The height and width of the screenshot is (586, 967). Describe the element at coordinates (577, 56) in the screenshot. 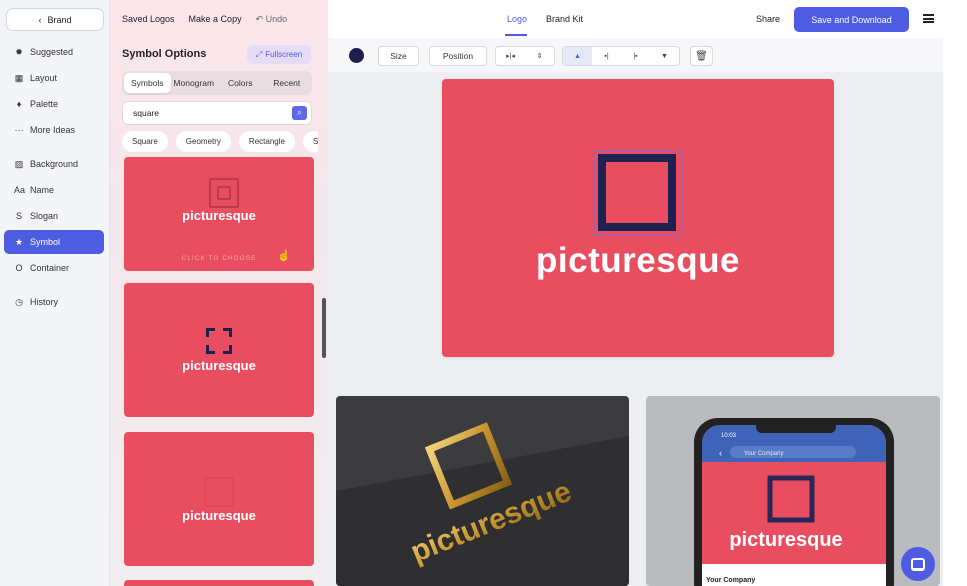

I see `align-top-icon: ▲` at that location.